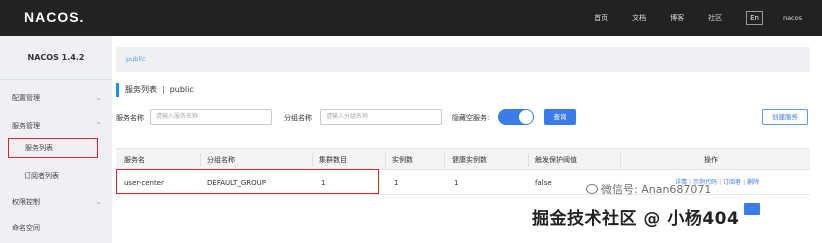  Describe the element at coordinates (792, 18) in the screenshot. I see `user-name: nacos` at that location.